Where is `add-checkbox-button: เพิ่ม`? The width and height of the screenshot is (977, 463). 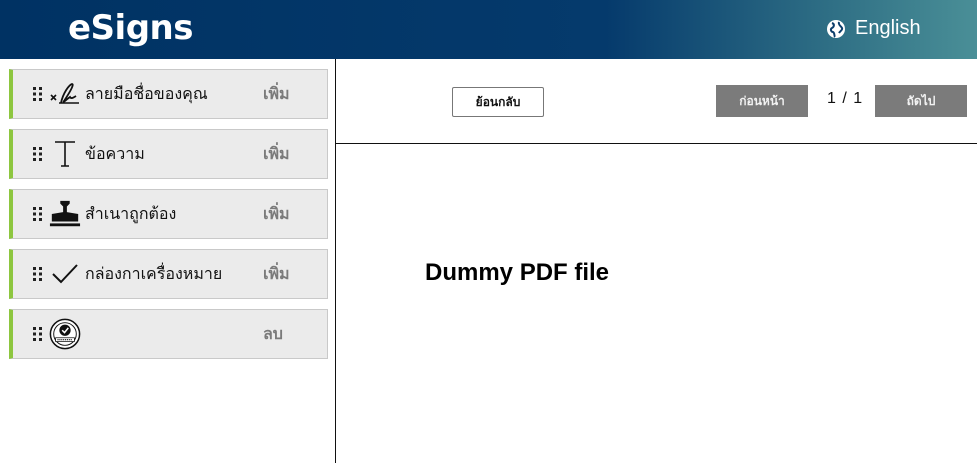 add-checkbox-button: เพิ่ม is located at coordinates (276, 274).